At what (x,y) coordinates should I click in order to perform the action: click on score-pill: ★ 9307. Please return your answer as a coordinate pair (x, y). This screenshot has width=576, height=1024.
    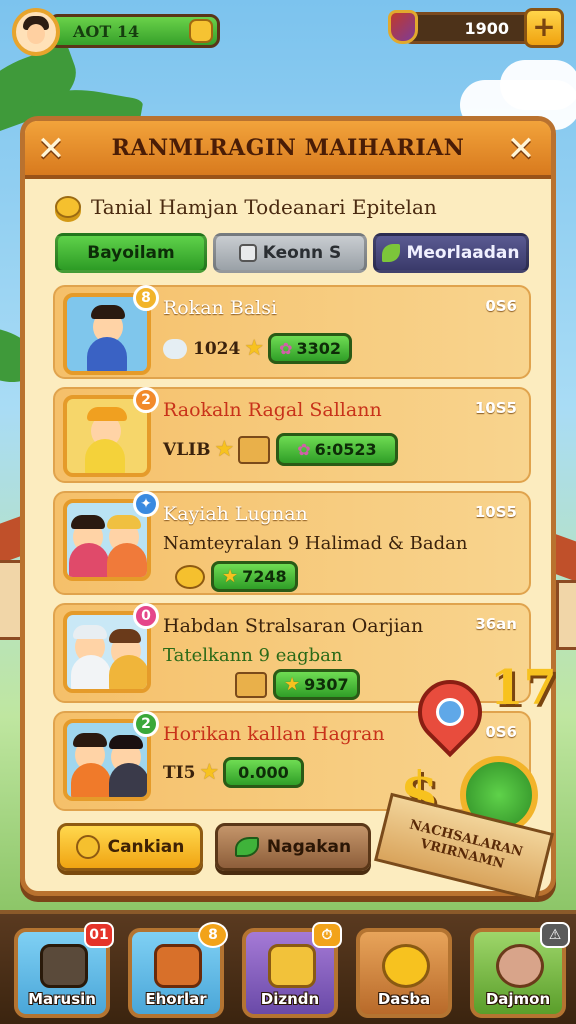
    Looking at the image, I should click on (316, 684).